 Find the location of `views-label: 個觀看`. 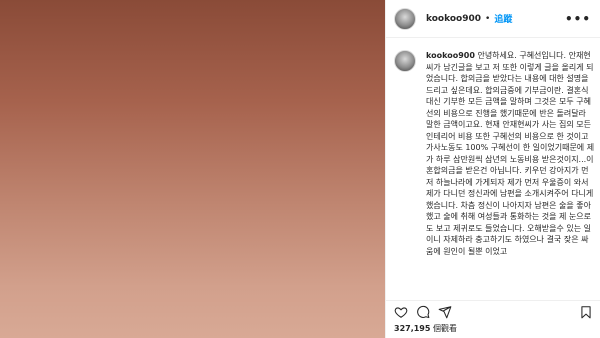

views-label: 個觀看 is located at coordinates (444, 328).